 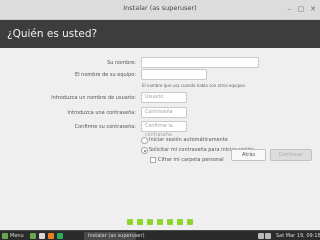 I want to click on menu-icon, so click(x=5, y=236).